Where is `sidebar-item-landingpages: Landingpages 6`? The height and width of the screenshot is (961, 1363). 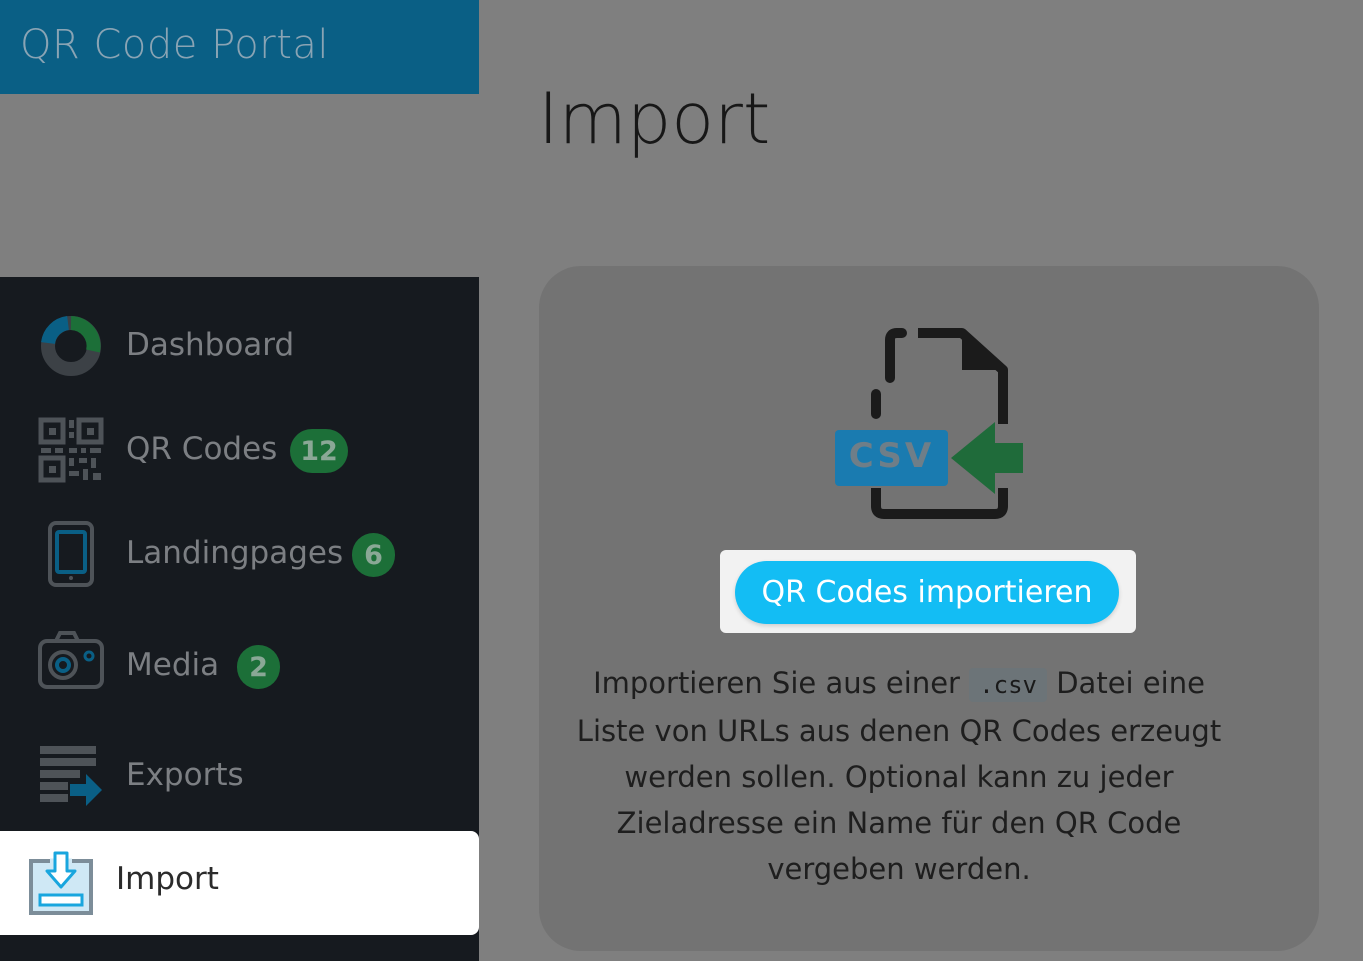
sidebar-item-landingpages: Landingpages 6 is located at coordinates (239, 553).